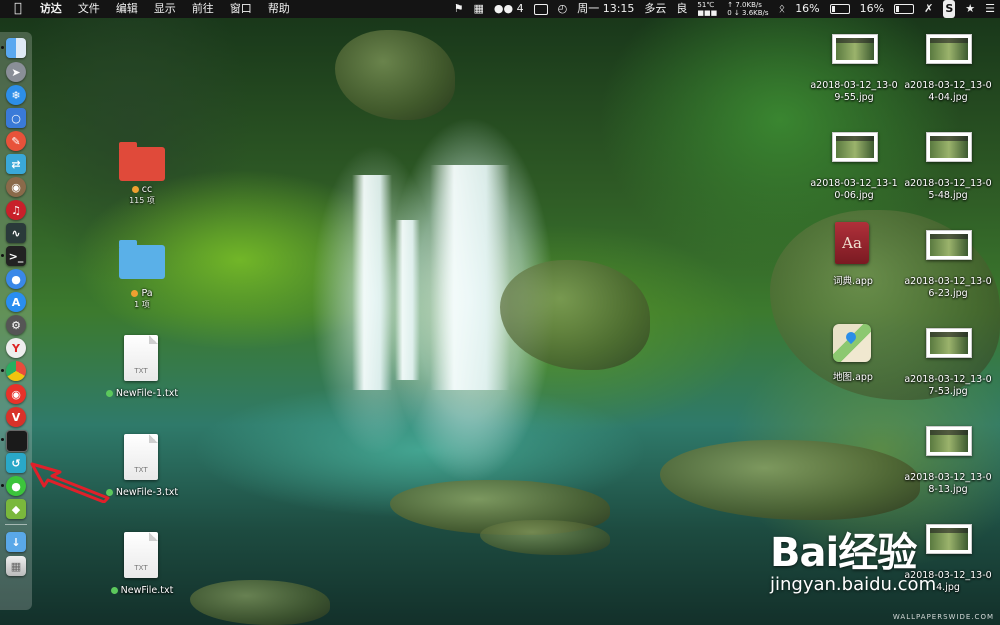 This screenshot has height=625, width=1000. I want to click on yandex-icon: Y, so click(16, 348).